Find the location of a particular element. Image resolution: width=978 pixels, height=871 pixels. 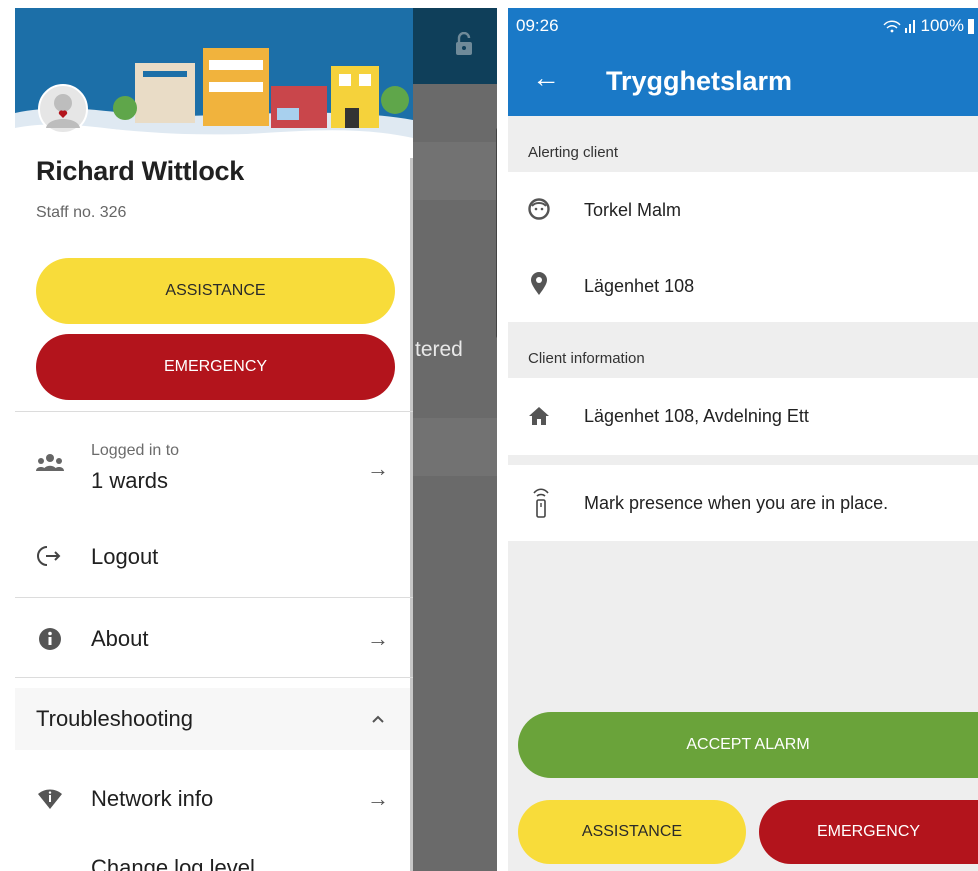

avatar is located at coordinates (63, 109).